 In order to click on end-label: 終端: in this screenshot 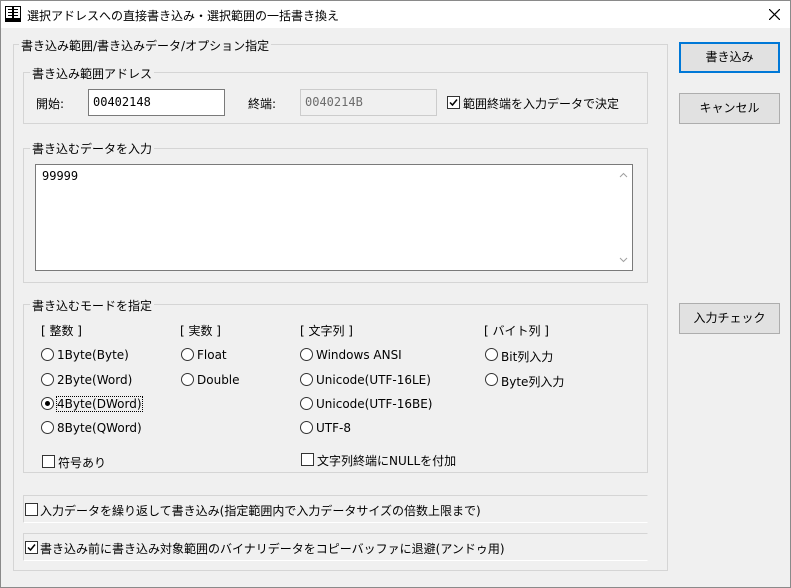, I will do `click(262, 104)`.